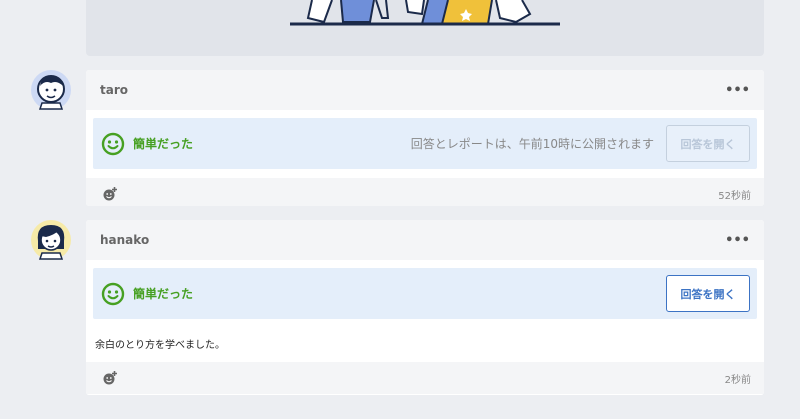  Describe the element at coordinates (737, 380) in the screenshot. I see `timestamp: 2秒前` at that location.